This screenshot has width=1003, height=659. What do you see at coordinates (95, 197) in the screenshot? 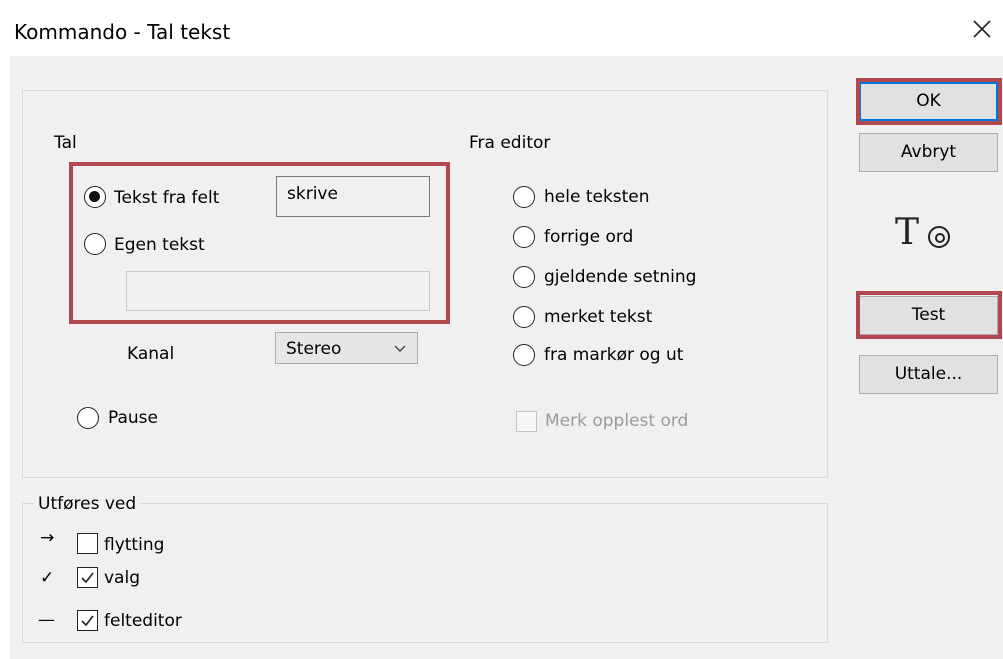
I see `tekst-fra-felt-radio` at bounding box center [95, 197].